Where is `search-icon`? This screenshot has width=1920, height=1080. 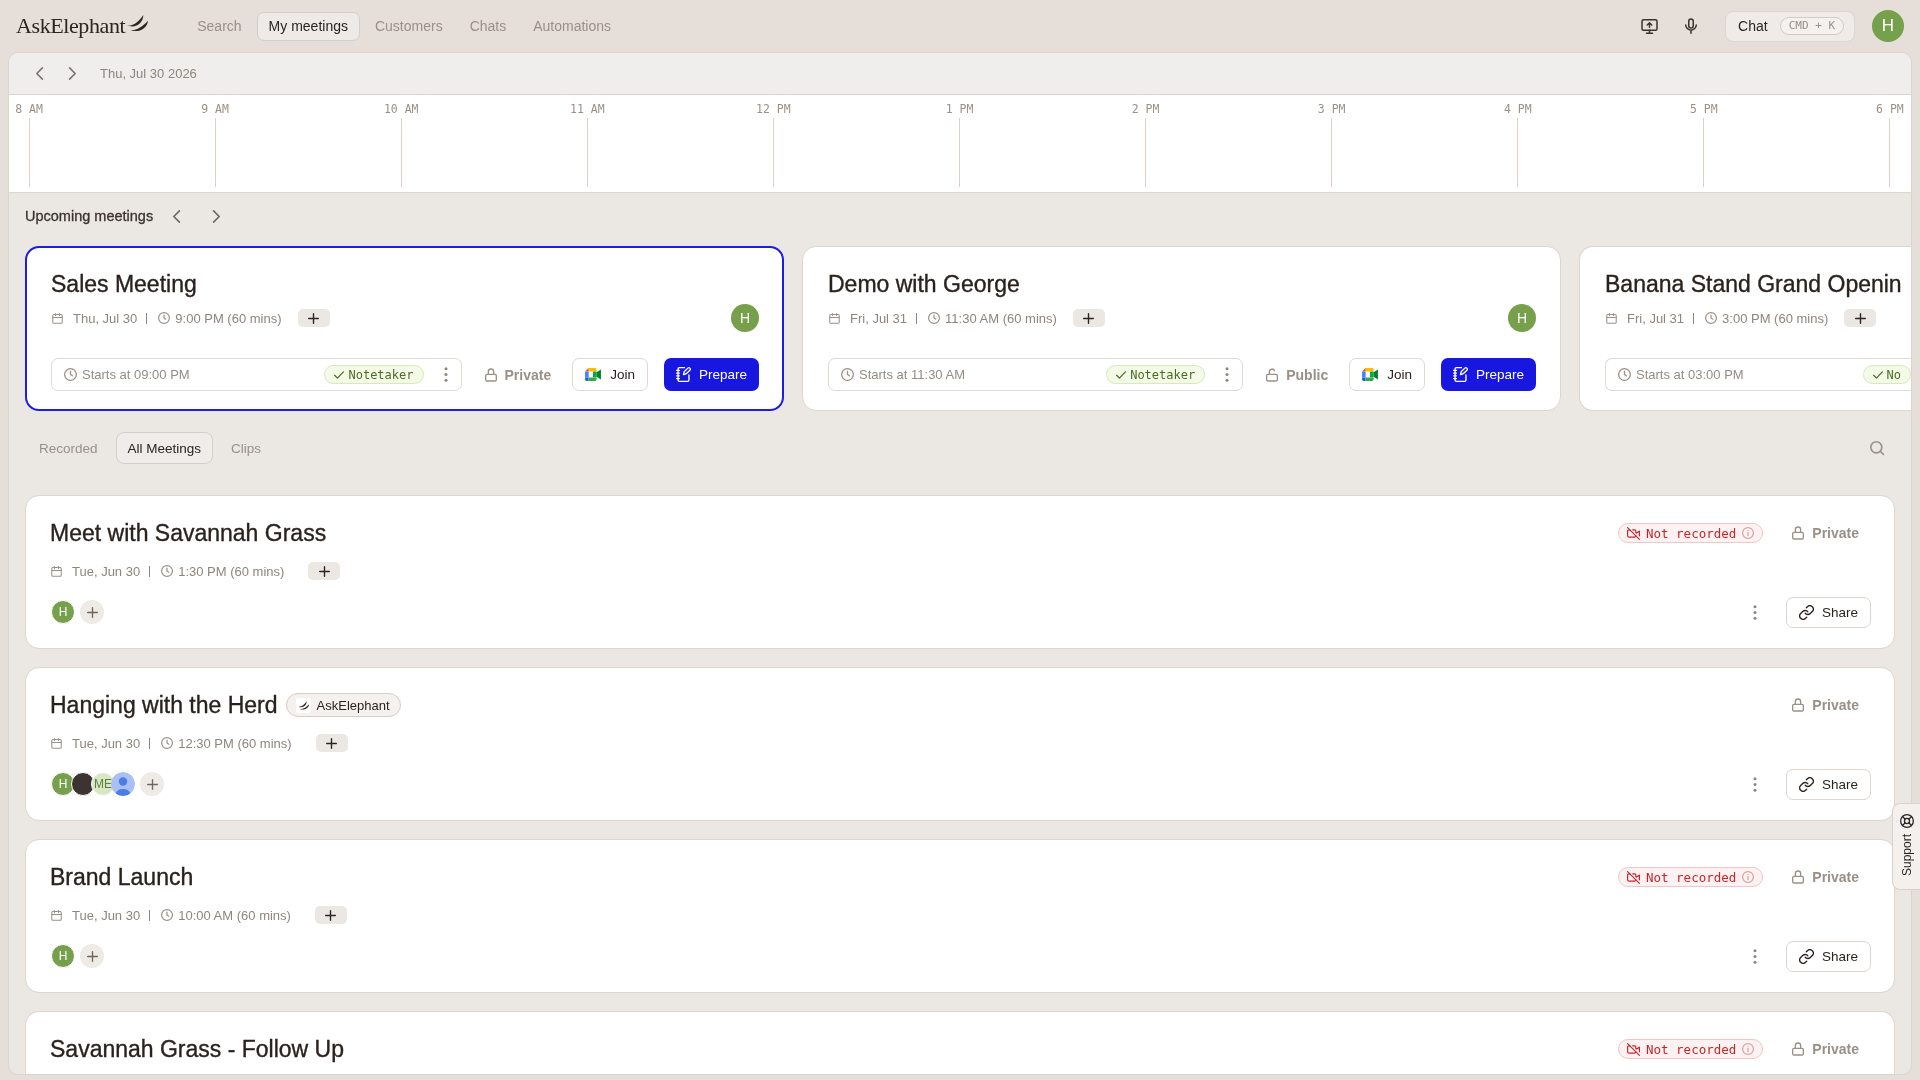 search-icon is located at coordinates (1877, 448).